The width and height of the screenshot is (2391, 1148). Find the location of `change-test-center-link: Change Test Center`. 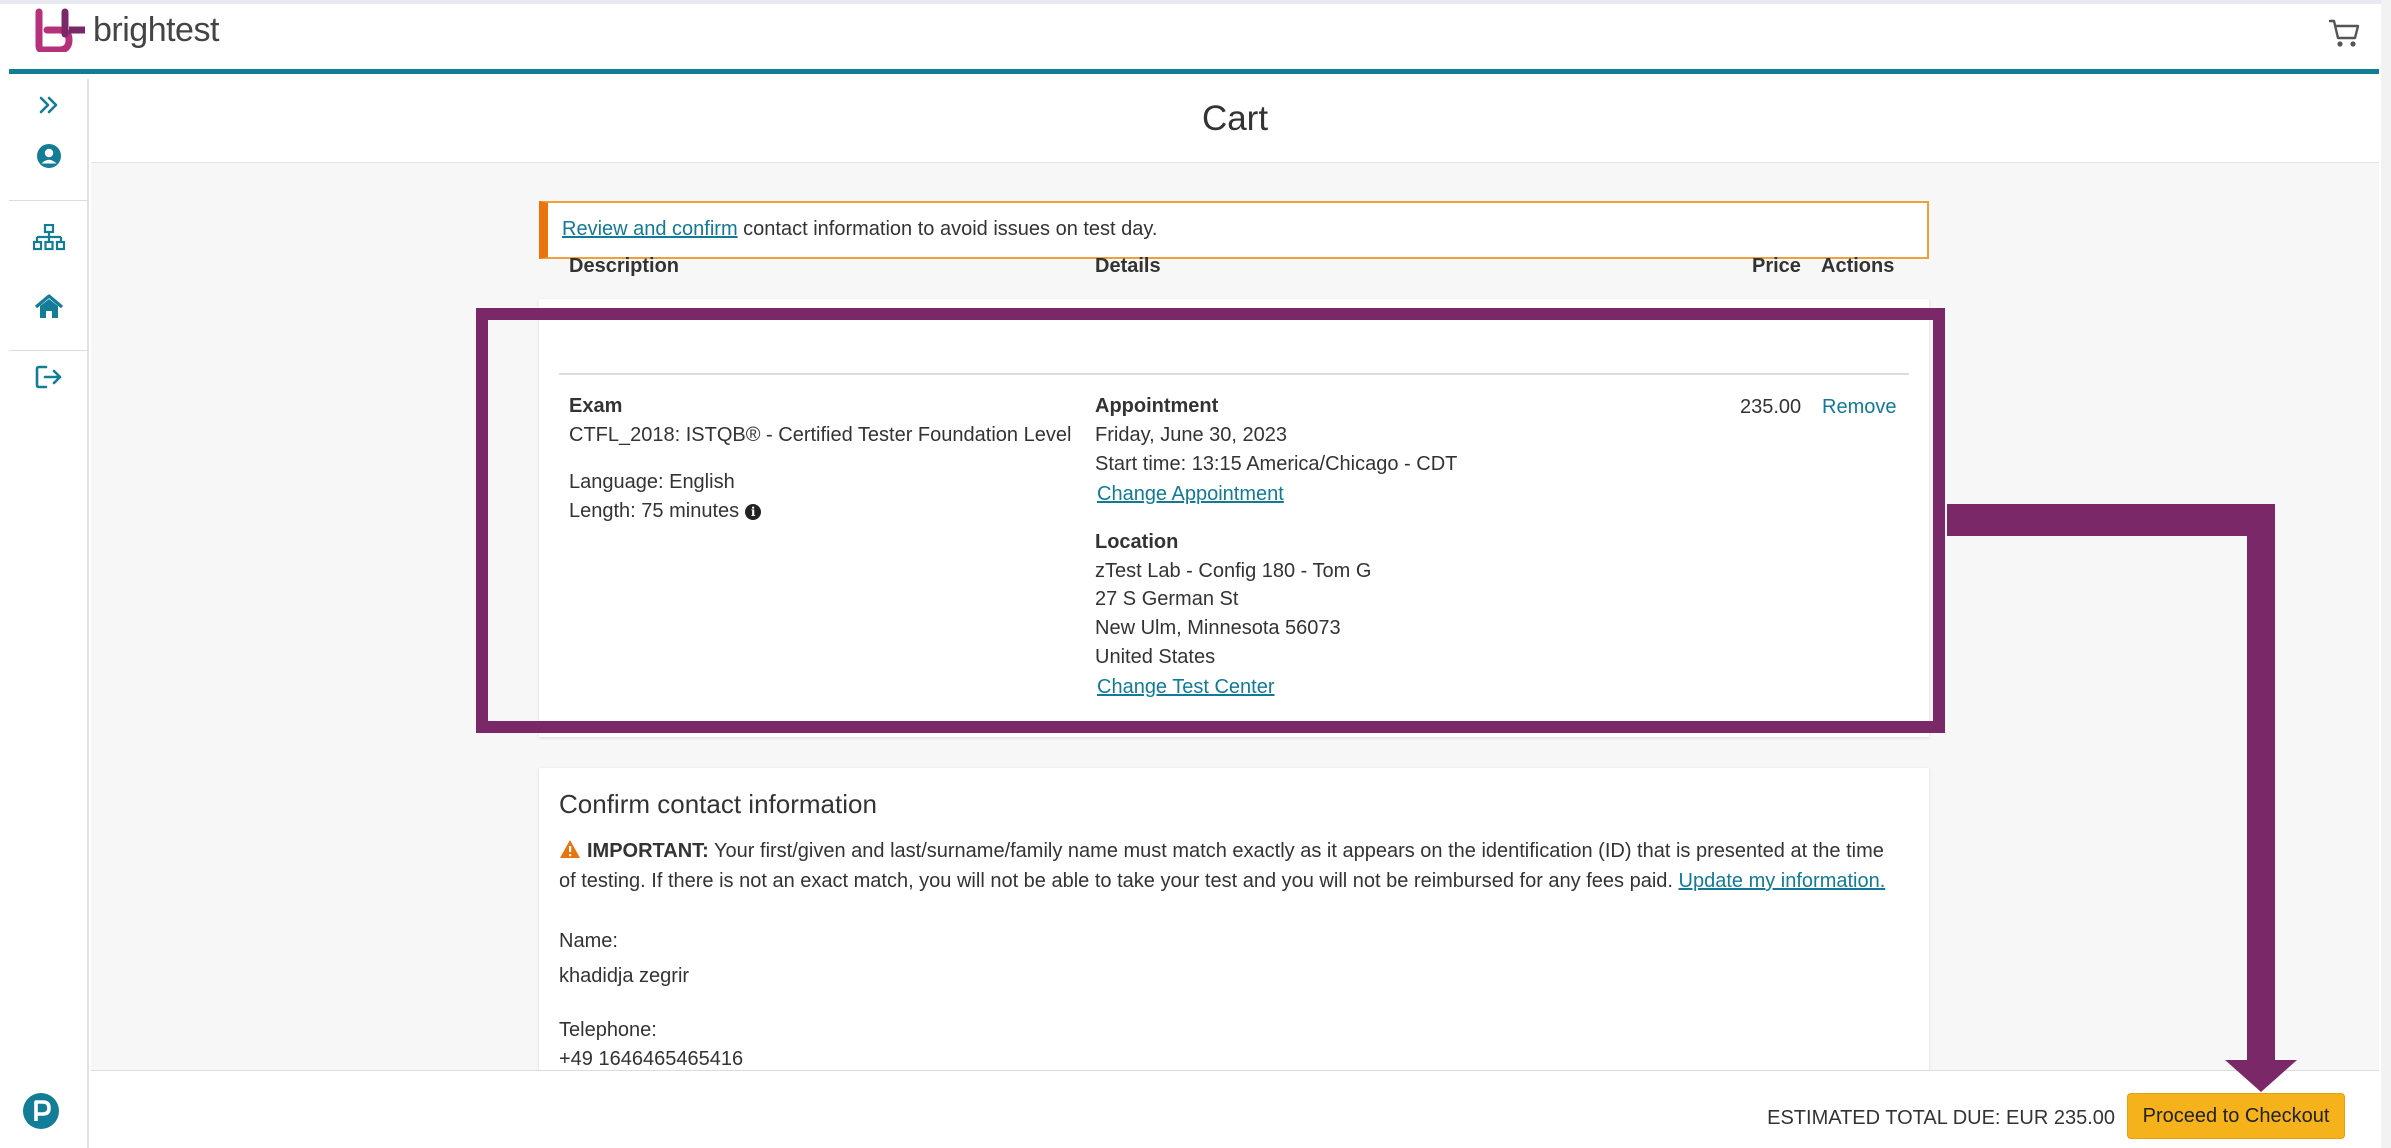

change-test-center-link: Change Test Center is located at coordinates (1186, 687).